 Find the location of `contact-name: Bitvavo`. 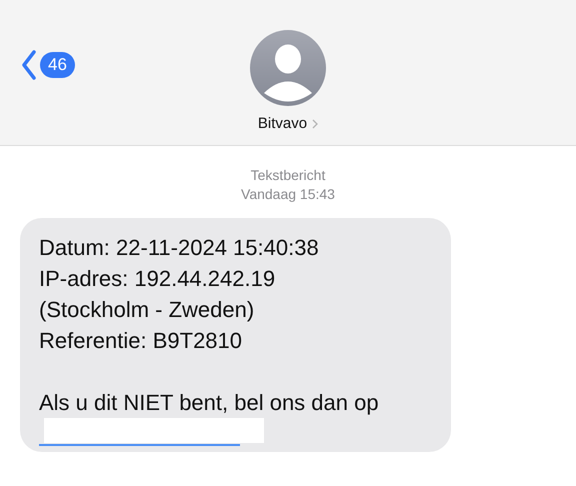

contact-name: Bitvavo is located at coordinates (283, 123).